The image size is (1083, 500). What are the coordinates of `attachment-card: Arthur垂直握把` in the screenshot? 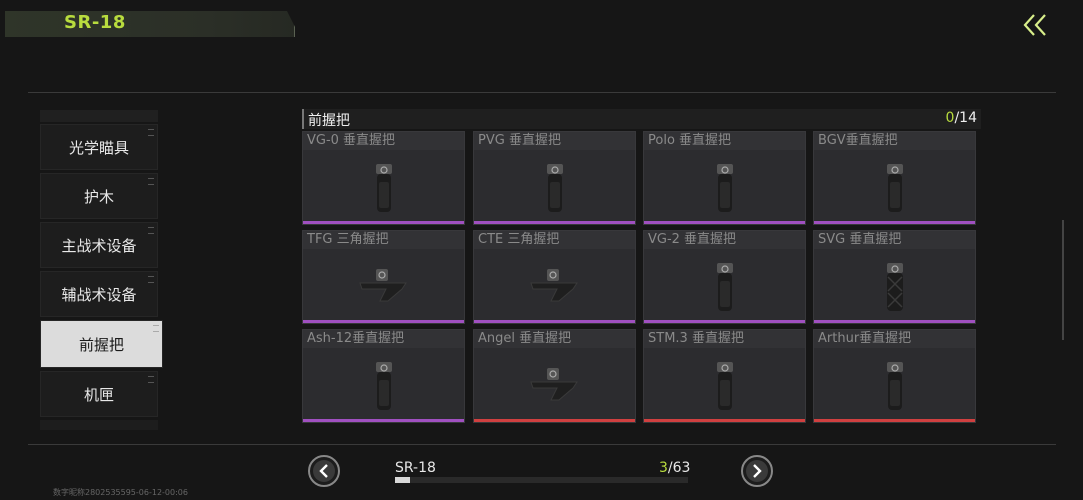 It's located at (894, 376).